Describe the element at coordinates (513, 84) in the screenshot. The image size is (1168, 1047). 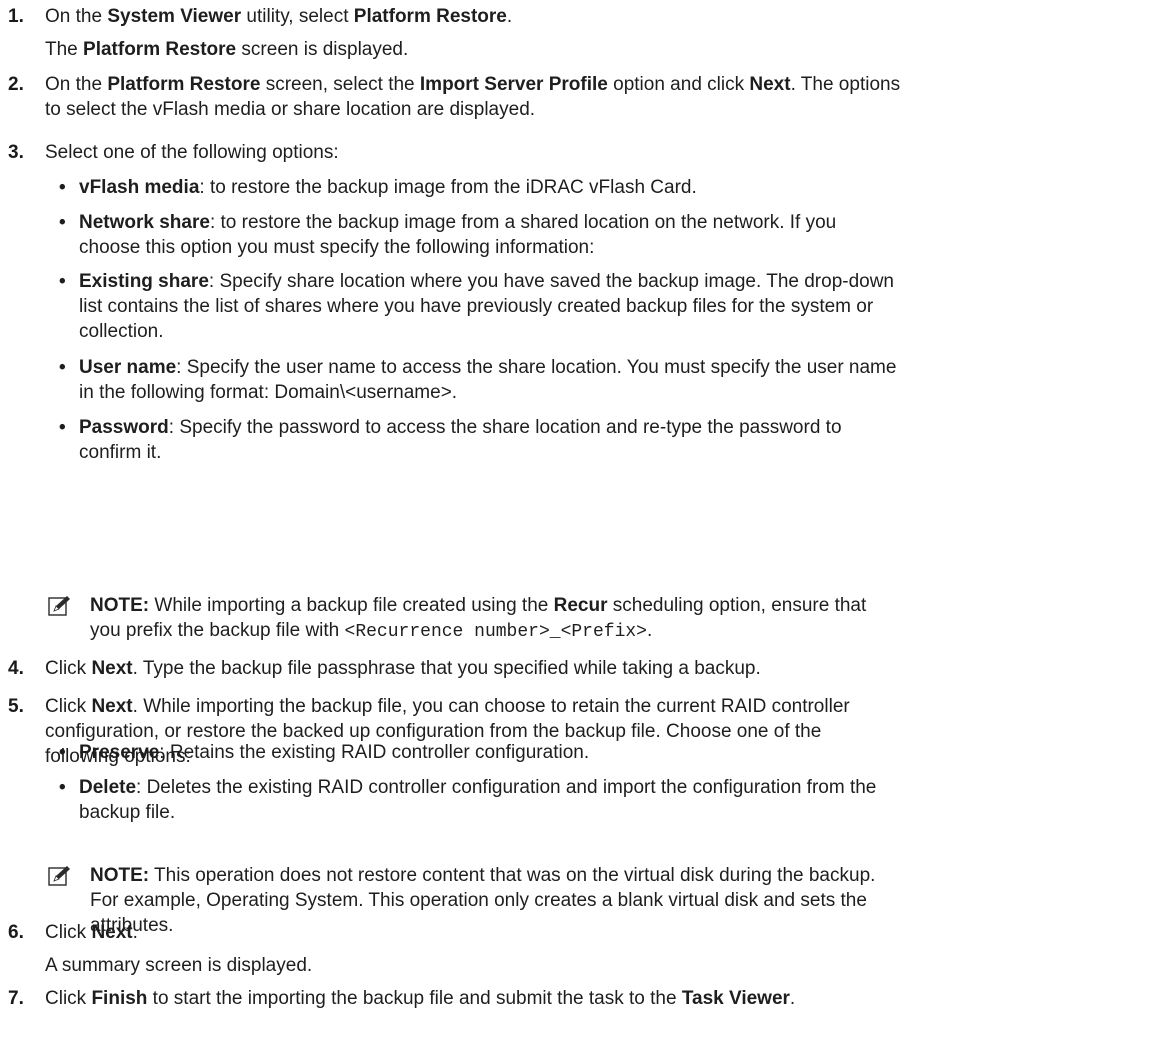
I see `bold-term: Import Server Profile` at that location.